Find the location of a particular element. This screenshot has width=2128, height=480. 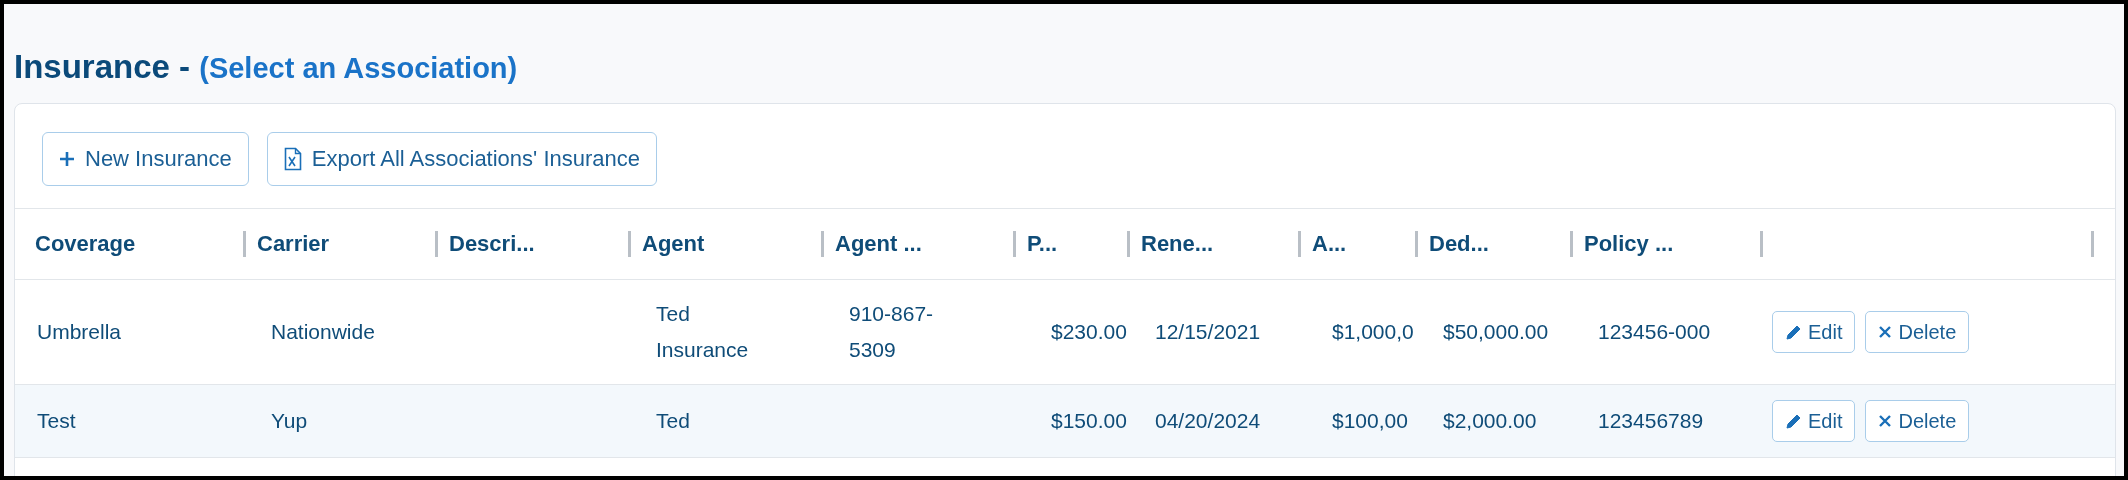

table-cell-text: Test is located at coordinates (56, 421).